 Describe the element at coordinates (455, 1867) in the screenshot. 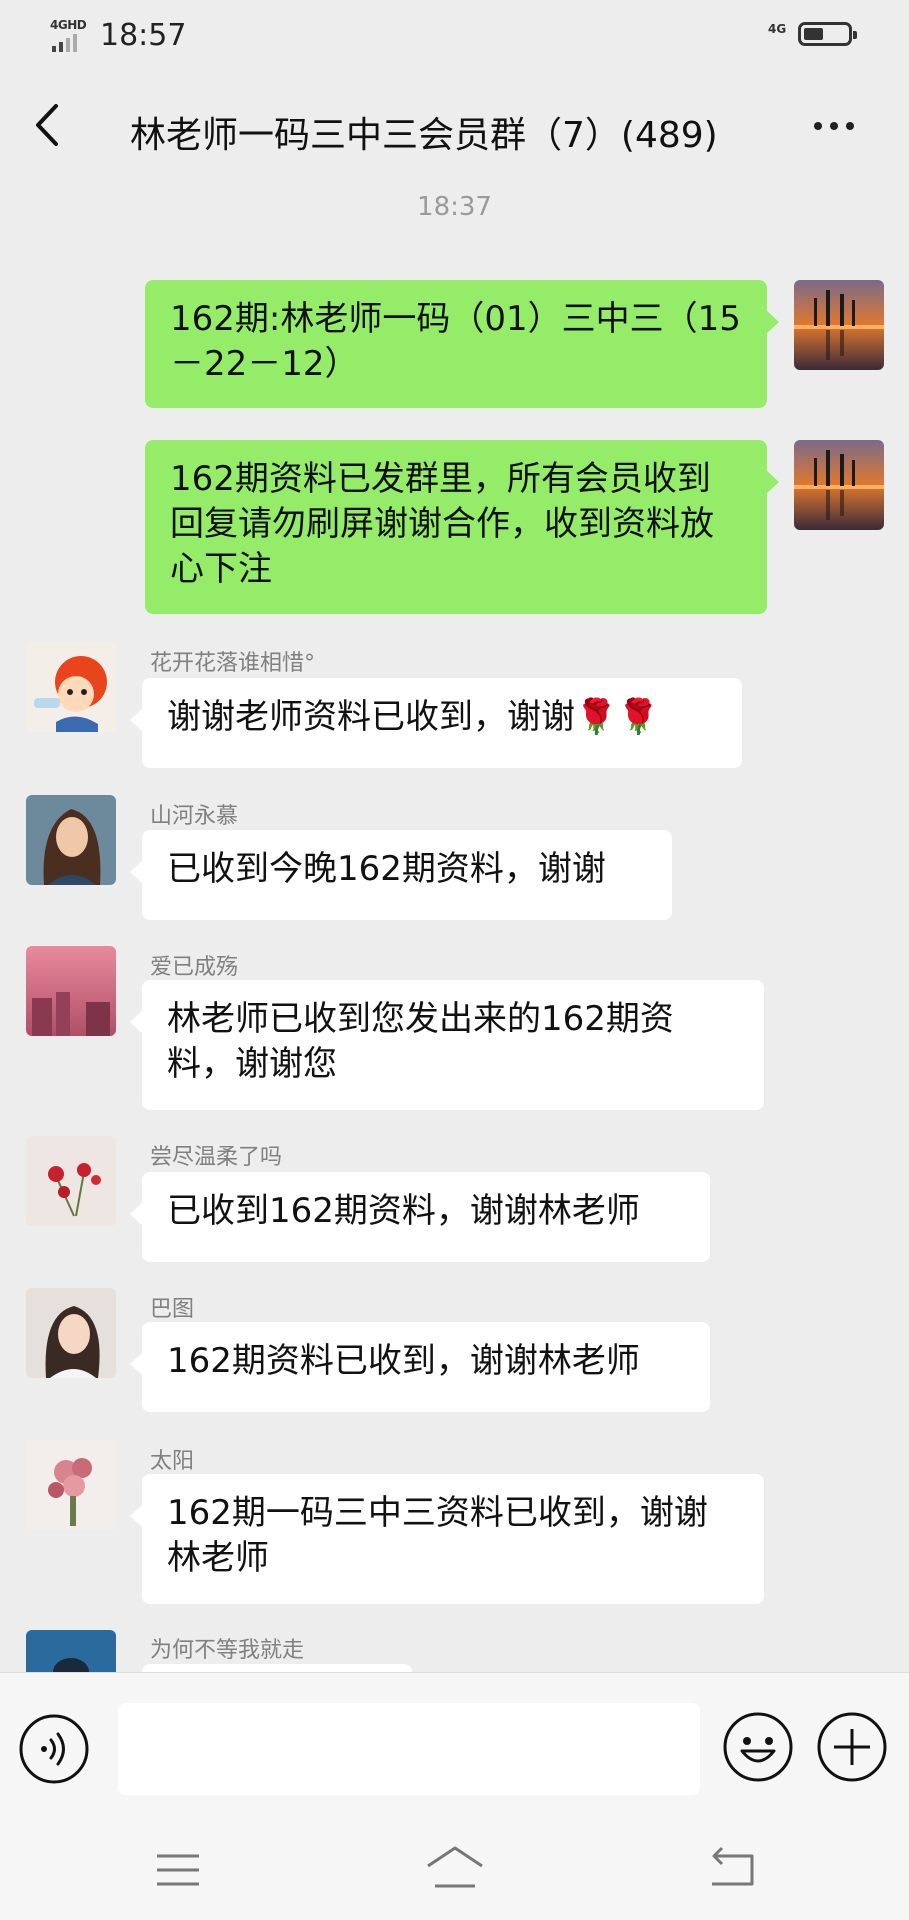

I see `home-icon` at that location.